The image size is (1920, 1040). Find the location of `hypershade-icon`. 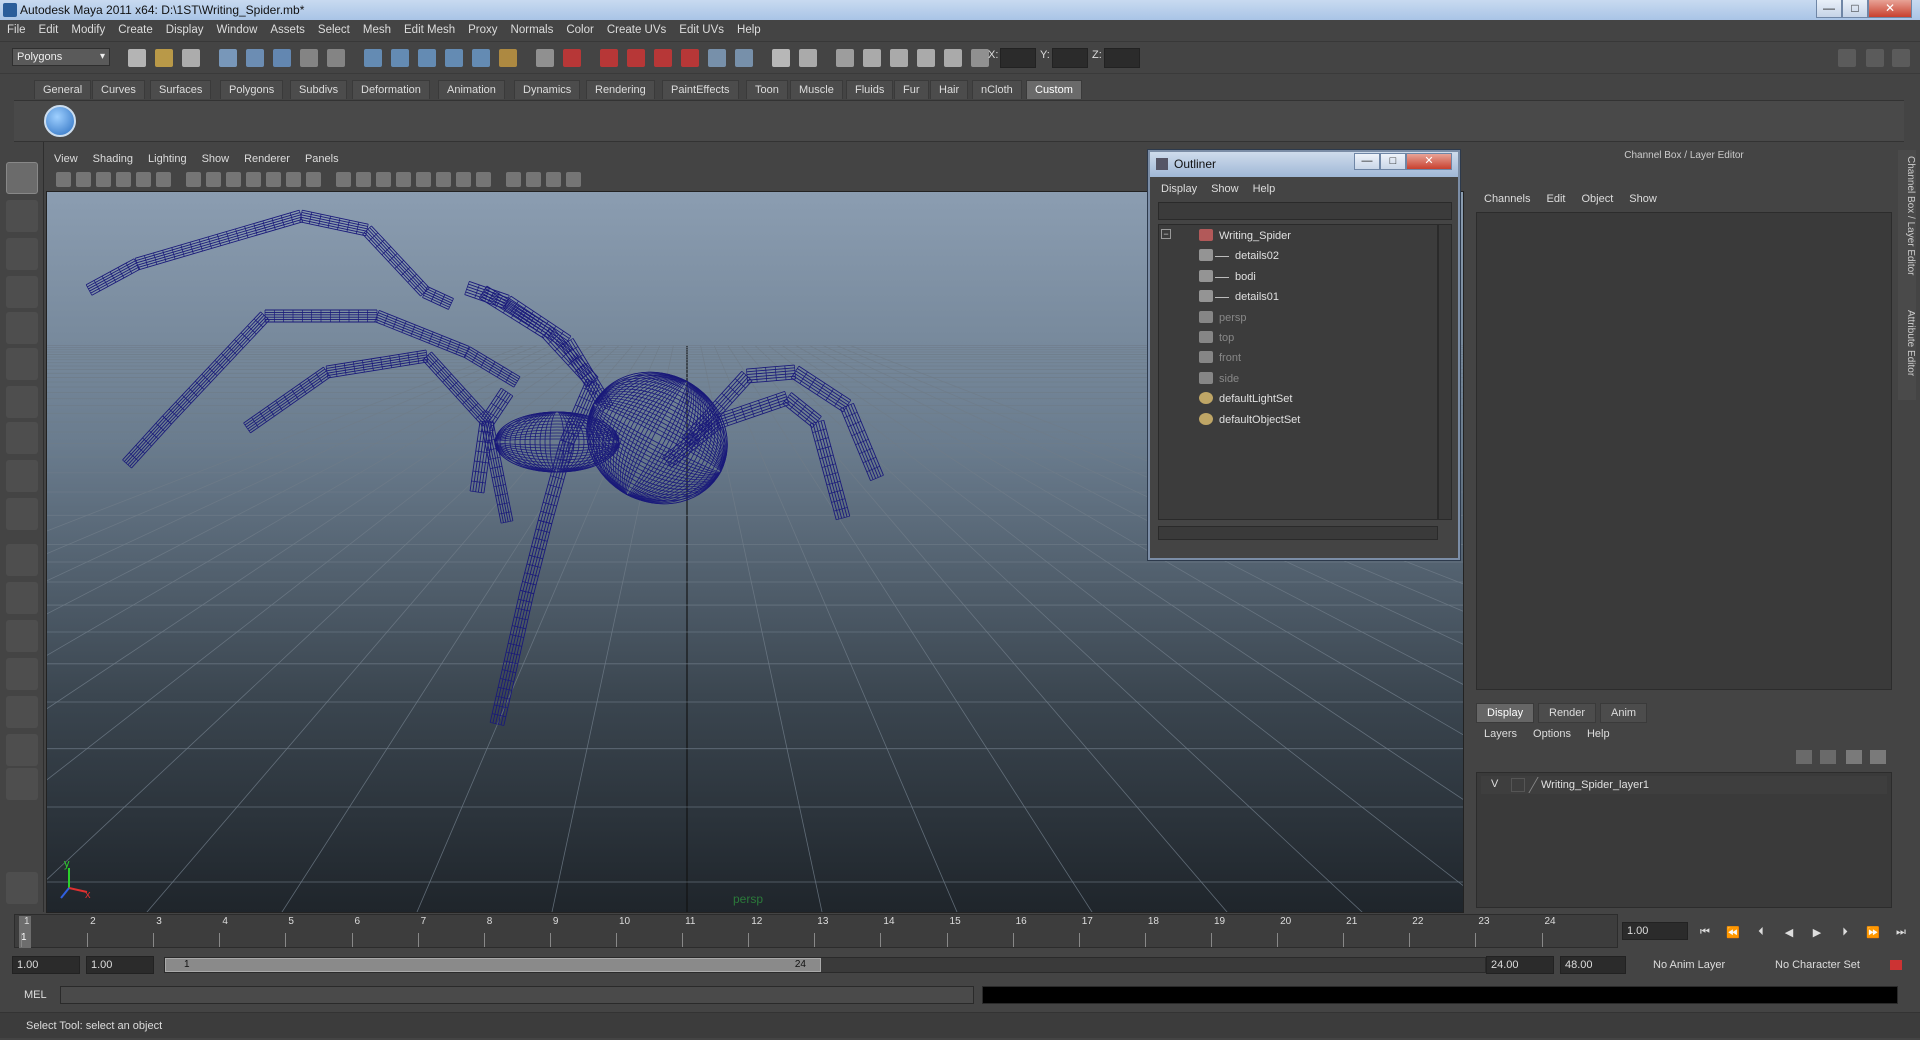

hypershade-icon is located at coordinates (953, 58).